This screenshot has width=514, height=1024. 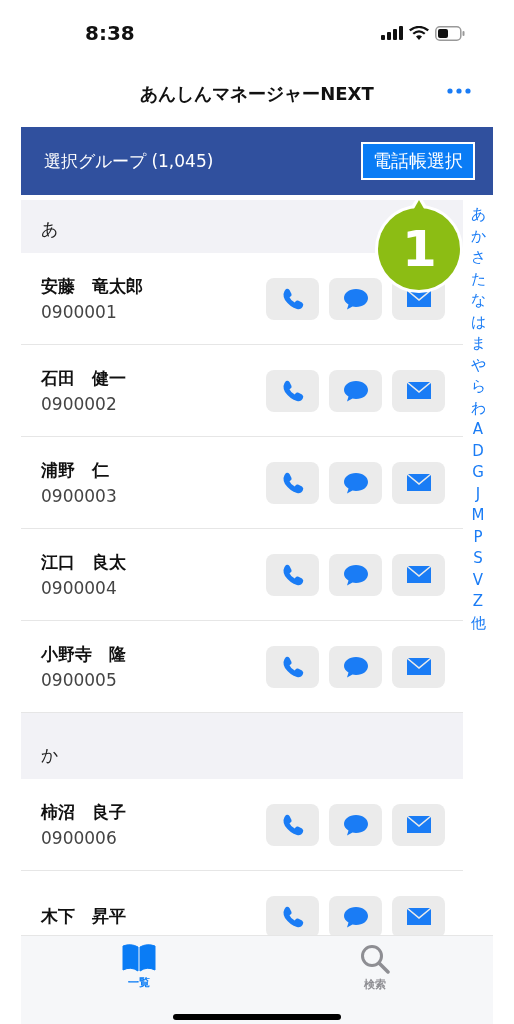 I want to click on contact-number: 0900001, so click(x=79, y=312).